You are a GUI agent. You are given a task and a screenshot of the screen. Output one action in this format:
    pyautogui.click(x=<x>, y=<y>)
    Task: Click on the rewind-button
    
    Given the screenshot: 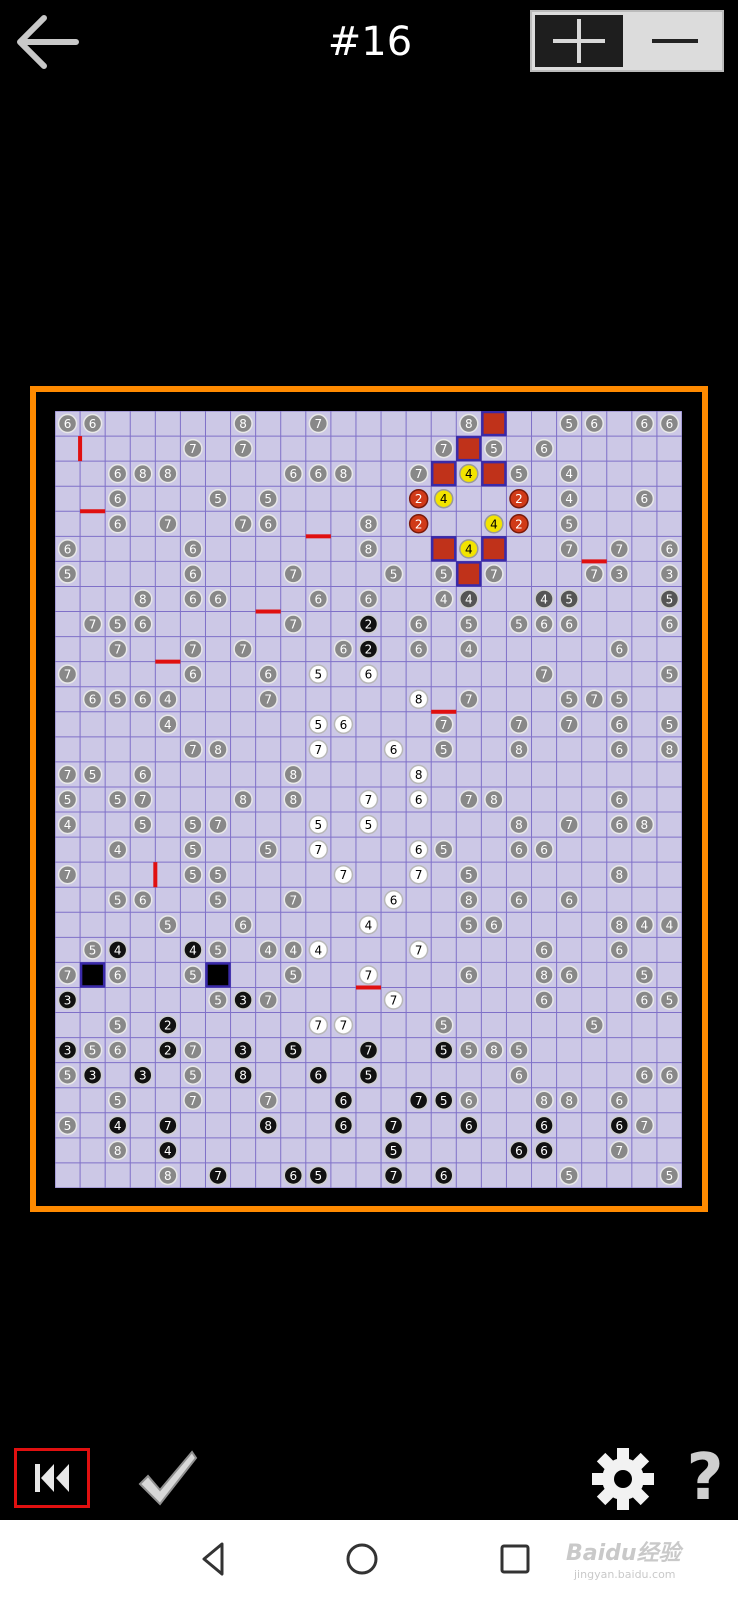 What is the action you would take?
    pyautogui.click(x=52, y=1478)
    